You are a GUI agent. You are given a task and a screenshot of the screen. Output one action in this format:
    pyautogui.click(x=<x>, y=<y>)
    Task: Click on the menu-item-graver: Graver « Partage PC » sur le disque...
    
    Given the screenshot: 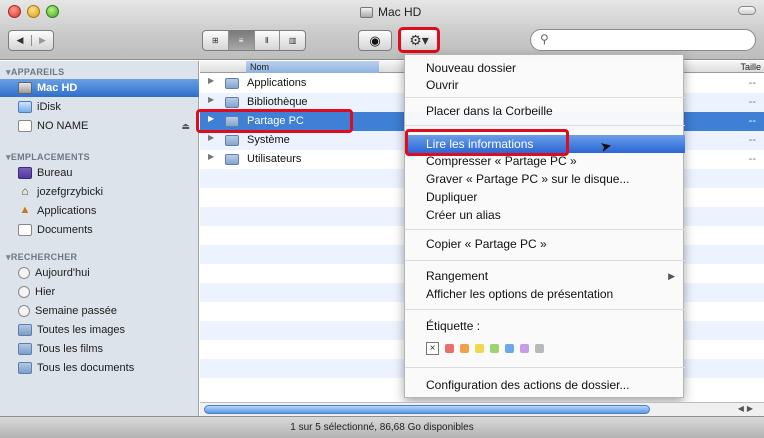 What is the action you would take?
    pyautogui.click(x=545, y=179)
    